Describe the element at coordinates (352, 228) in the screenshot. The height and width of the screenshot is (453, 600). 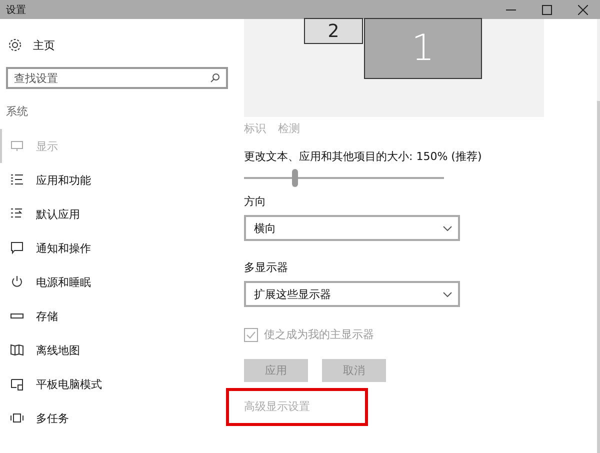
I see `orientation-dropdown: 横向` at that location.